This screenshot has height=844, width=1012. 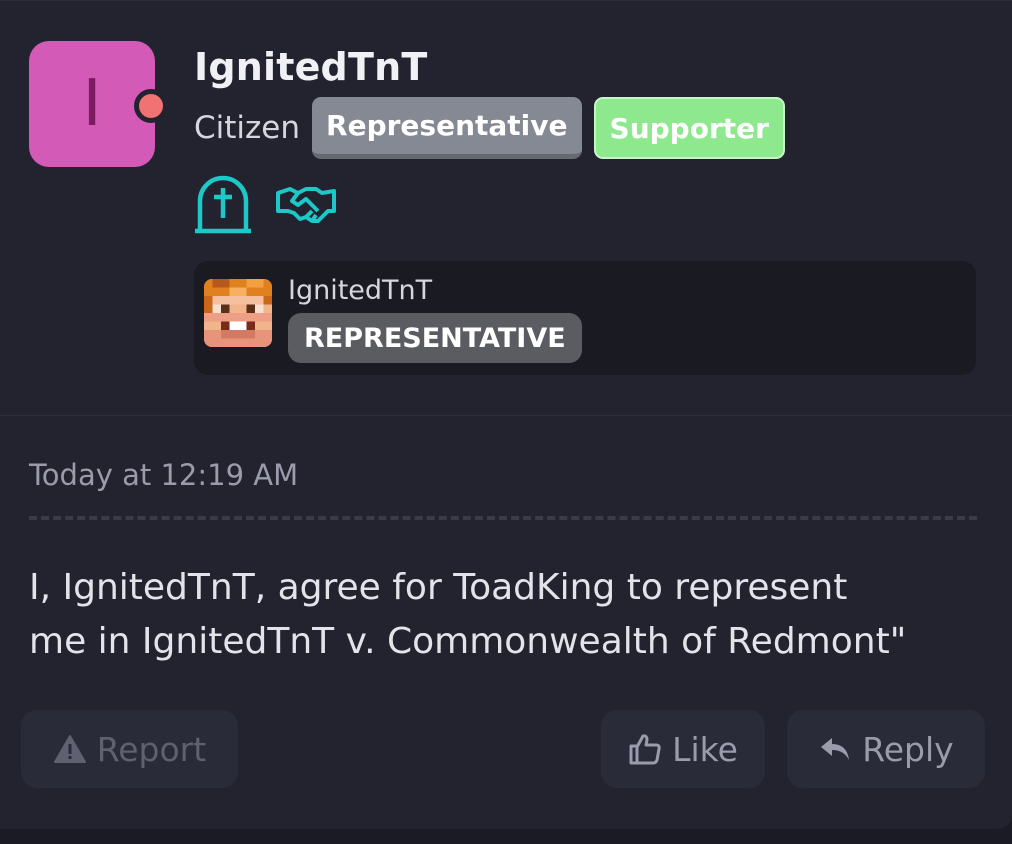 I want to click on reply-label: Reply, so click(x=908, y=749).